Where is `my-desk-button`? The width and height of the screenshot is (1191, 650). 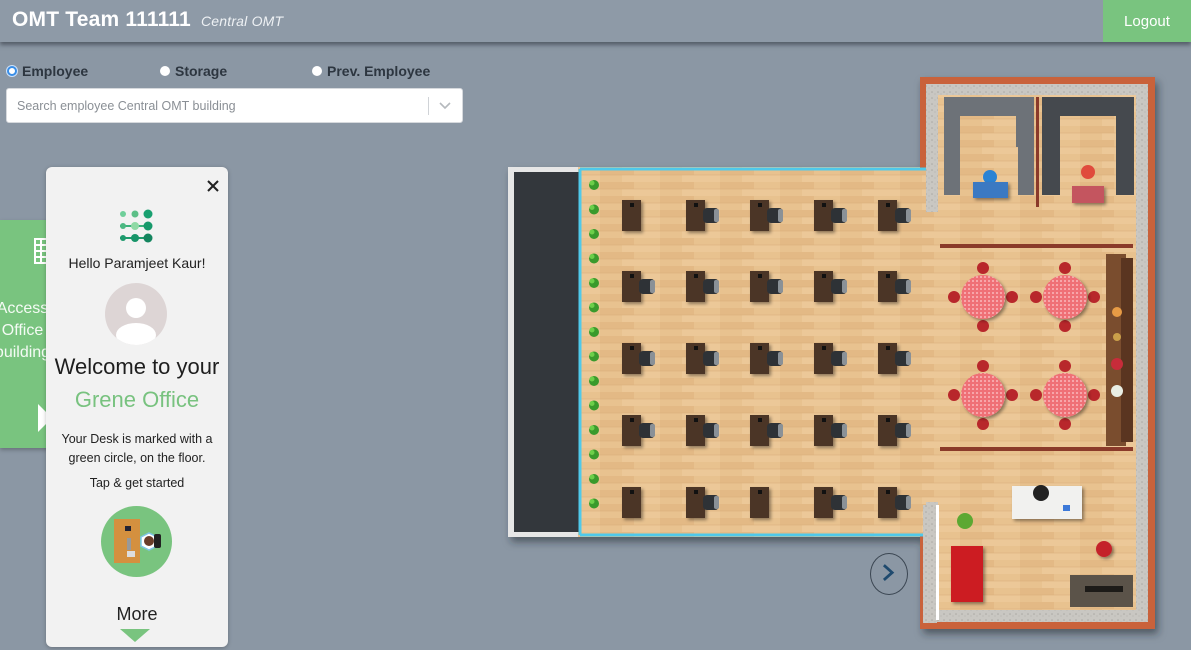
my-desk-button is located at coordinates (136, 541).